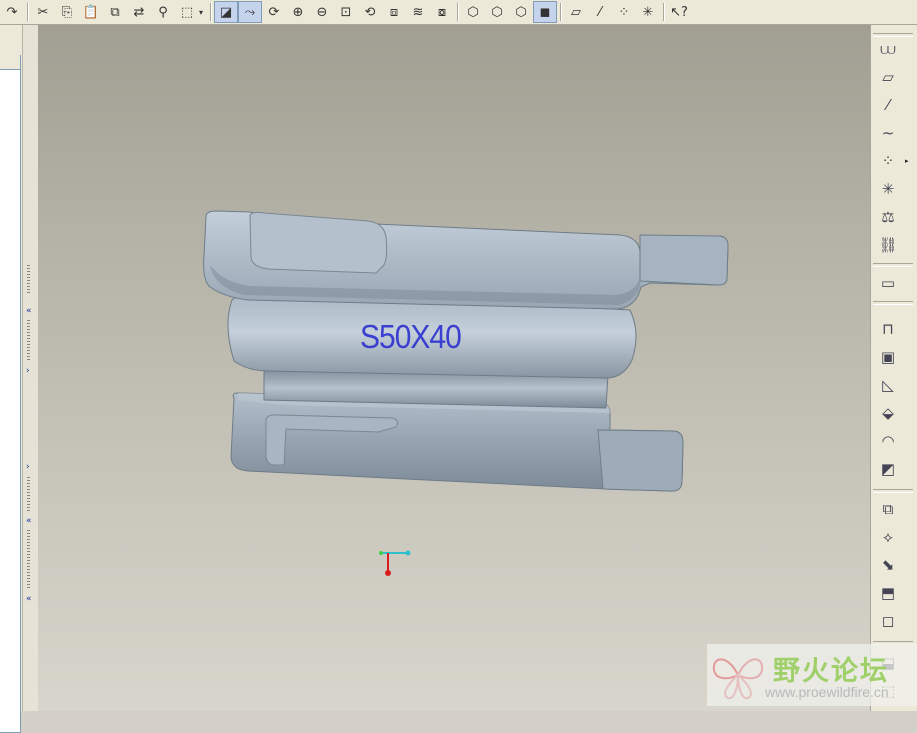 The width and height of the screenshot is (917, 733). Describe the element at coordinates (576, 12) in the screenshot. I see `plane-display-icon: ▱` at that location.